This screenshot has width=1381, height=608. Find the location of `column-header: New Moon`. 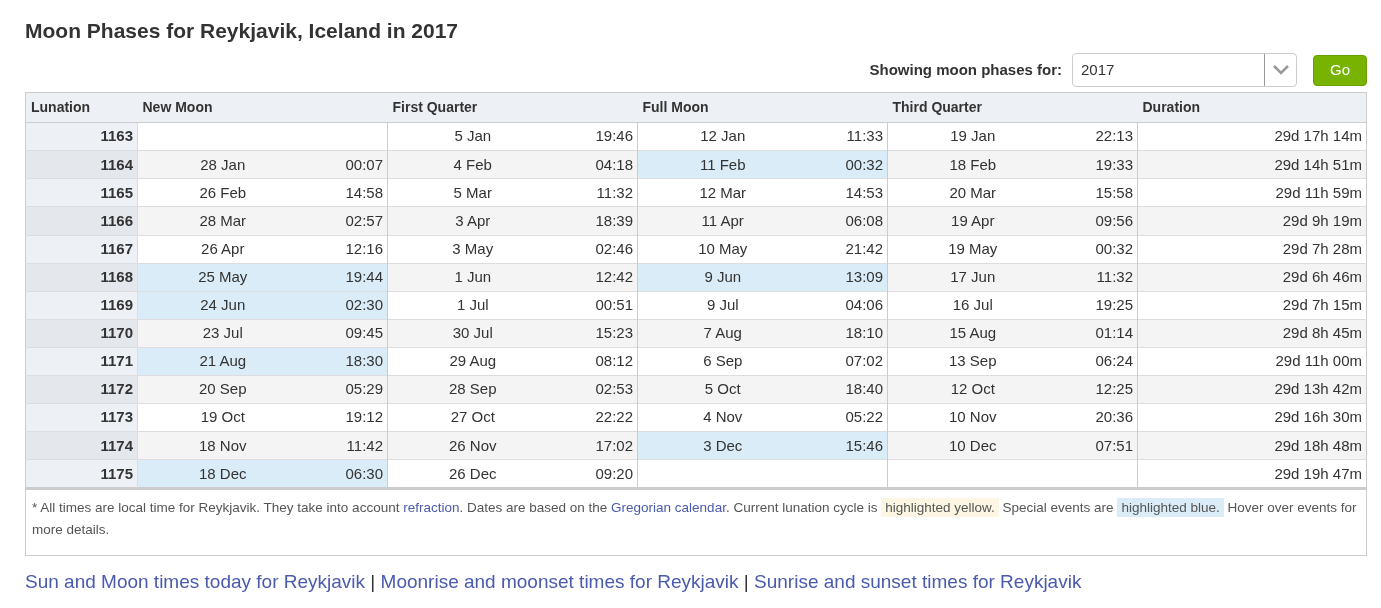

column-header: New Moon is located at coordinates (262, 107).